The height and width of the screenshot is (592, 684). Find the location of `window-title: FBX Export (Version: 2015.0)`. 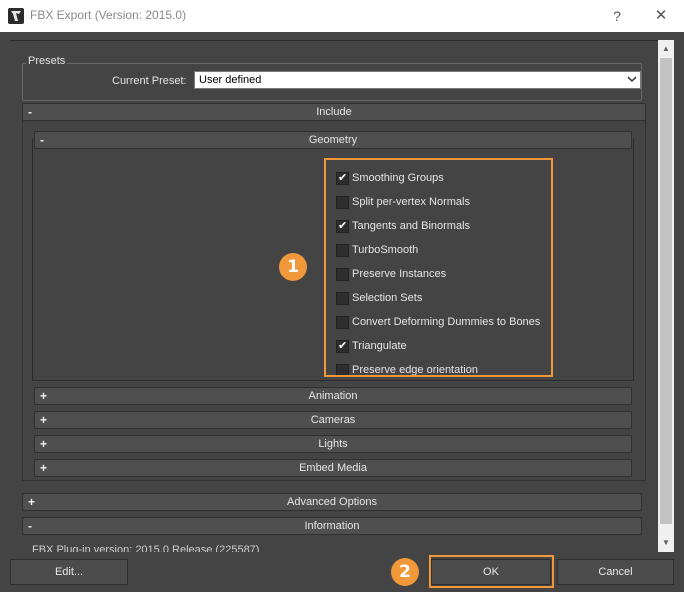

window-title: FBX Export (Version: 2015.0) is located at coordinates (108, 15).